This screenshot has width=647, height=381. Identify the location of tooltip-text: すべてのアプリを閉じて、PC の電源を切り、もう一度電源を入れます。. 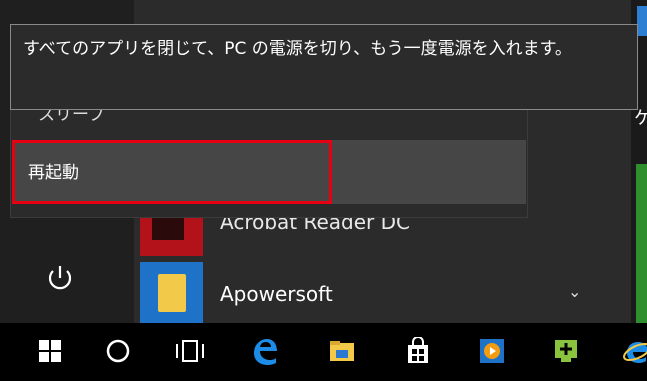
(297, 49).